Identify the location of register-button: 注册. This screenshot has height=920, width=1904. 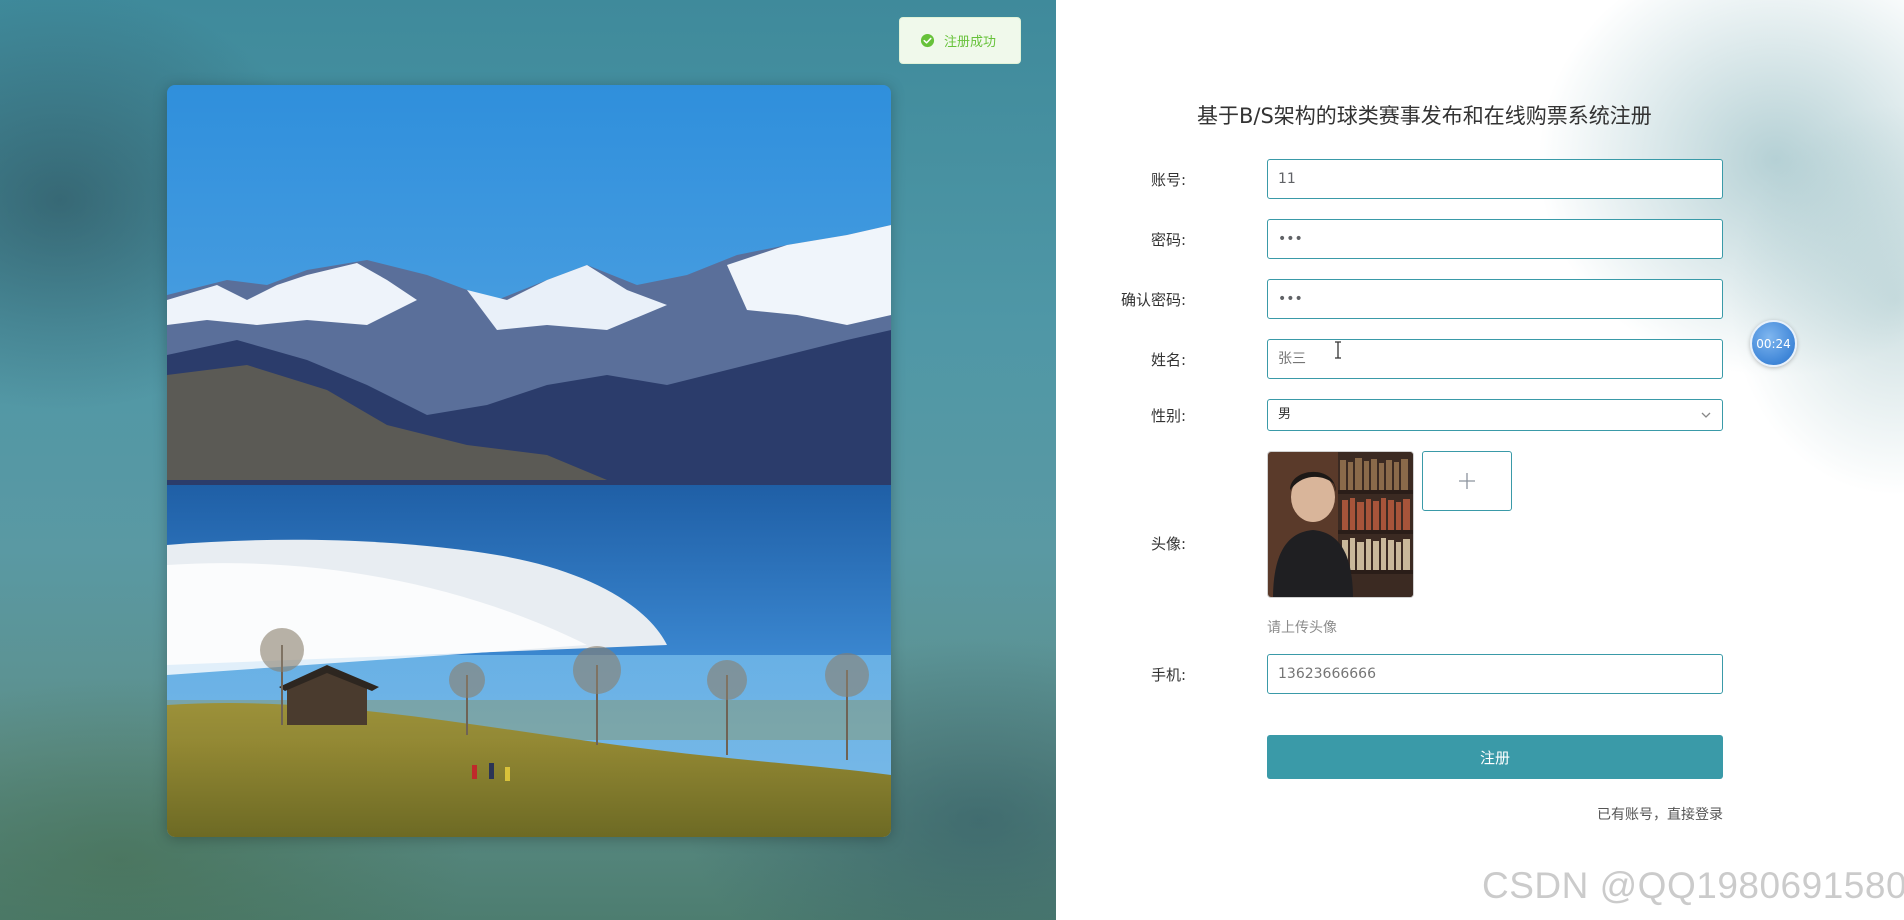
(1495, 757).